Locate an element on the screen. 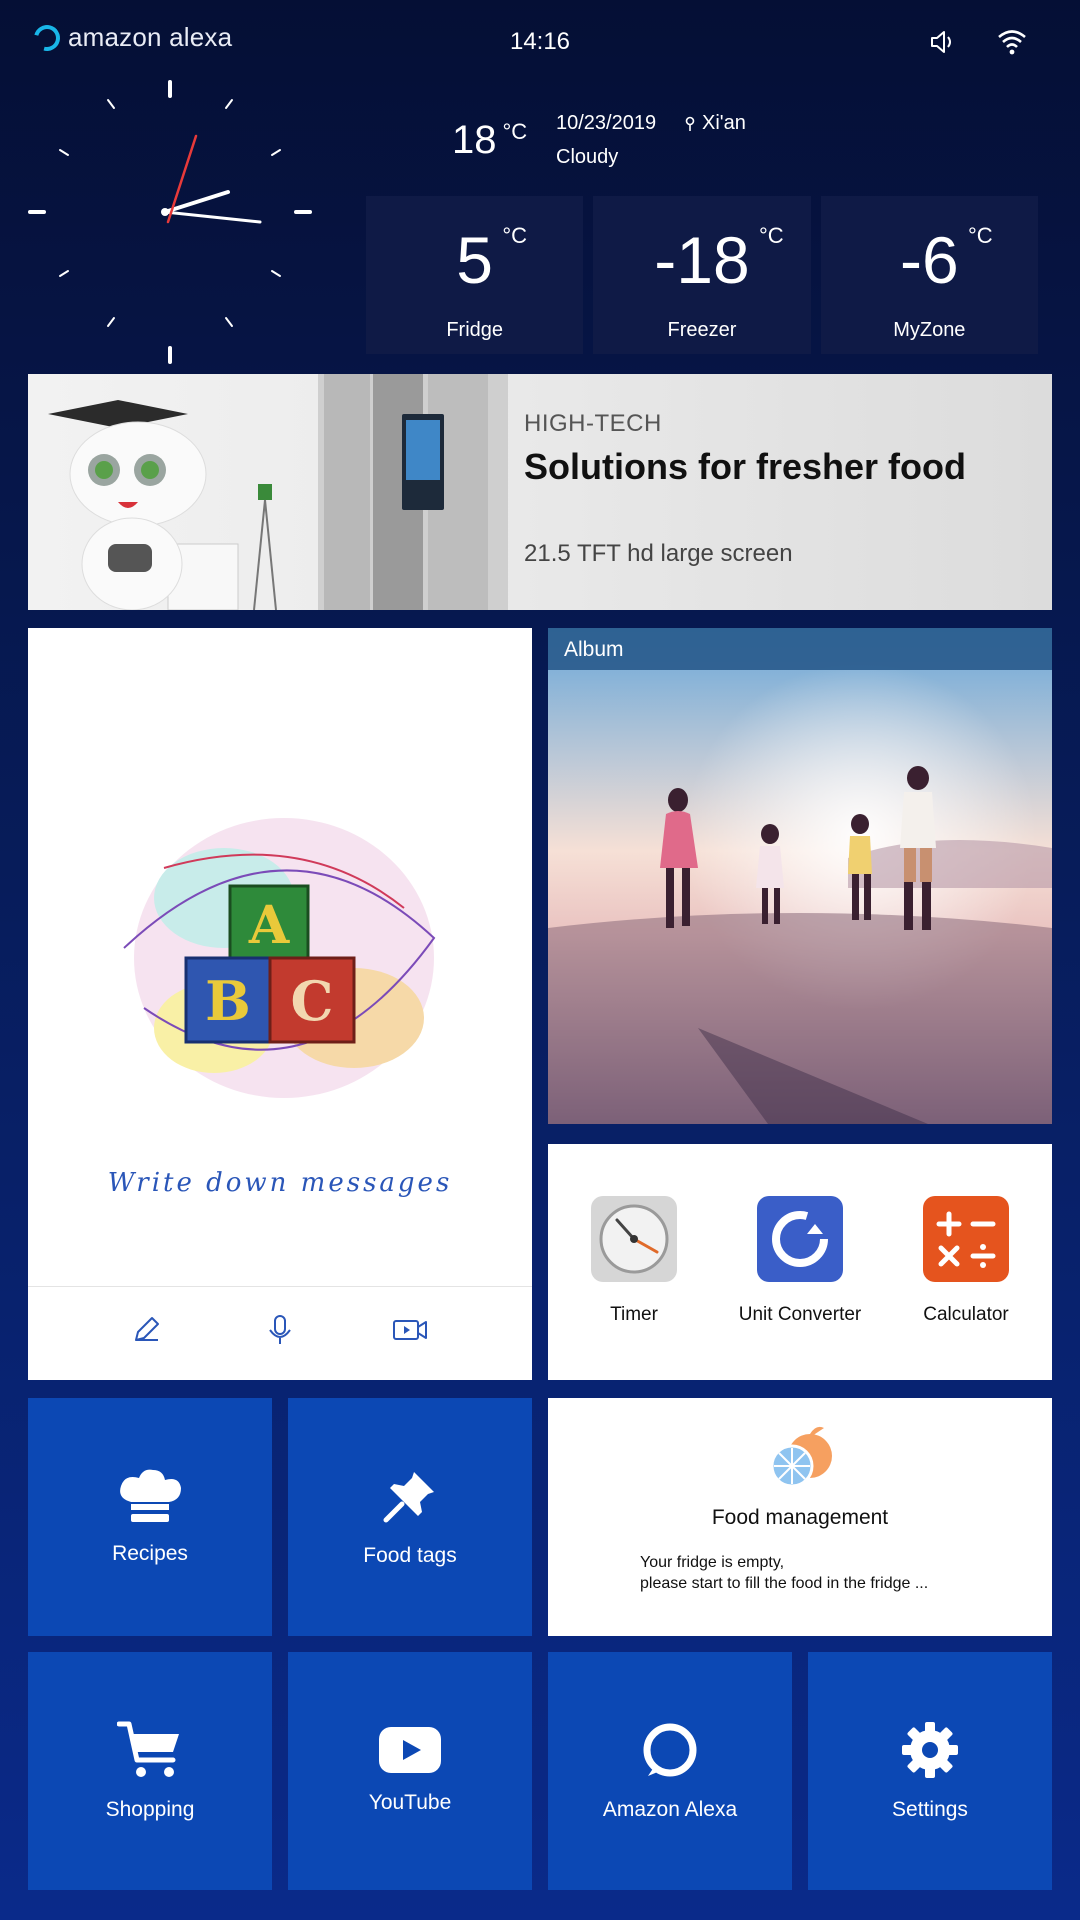  unit-converter-icon is located at coordinates (800, 1239).